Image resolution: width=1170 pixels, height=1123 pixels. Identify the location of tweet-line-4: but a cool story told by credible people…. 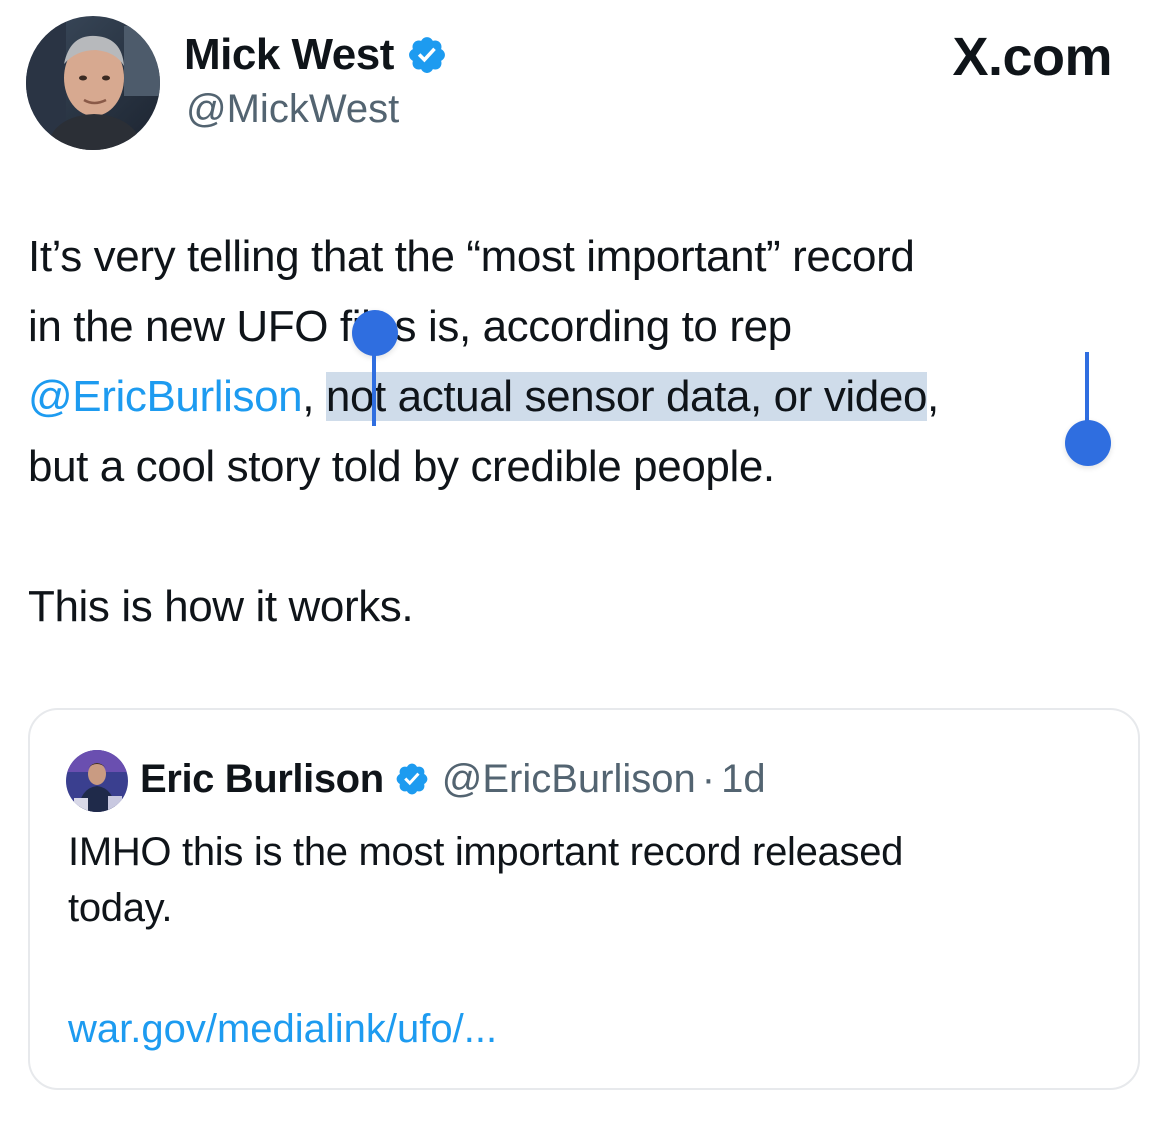
(401, 466).